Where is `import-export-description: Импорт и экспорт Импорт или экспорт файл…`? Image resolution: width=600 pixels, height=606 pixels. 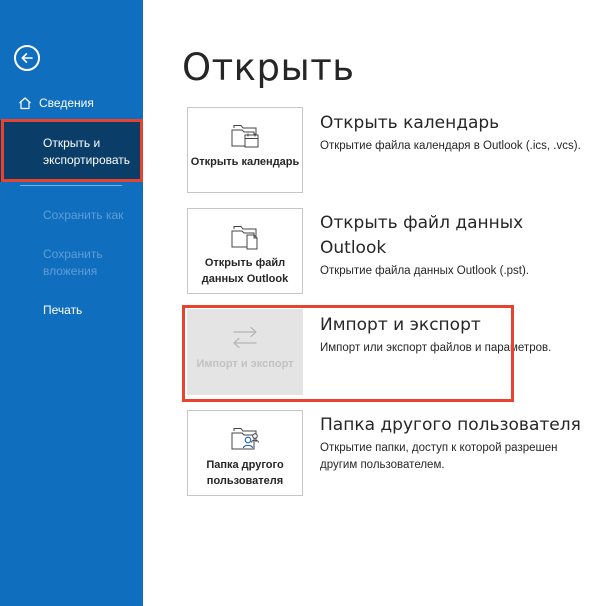
import-export-description: Импорт и экспорт Импорт или экспорт файл… is located at coordinates (455, 335).